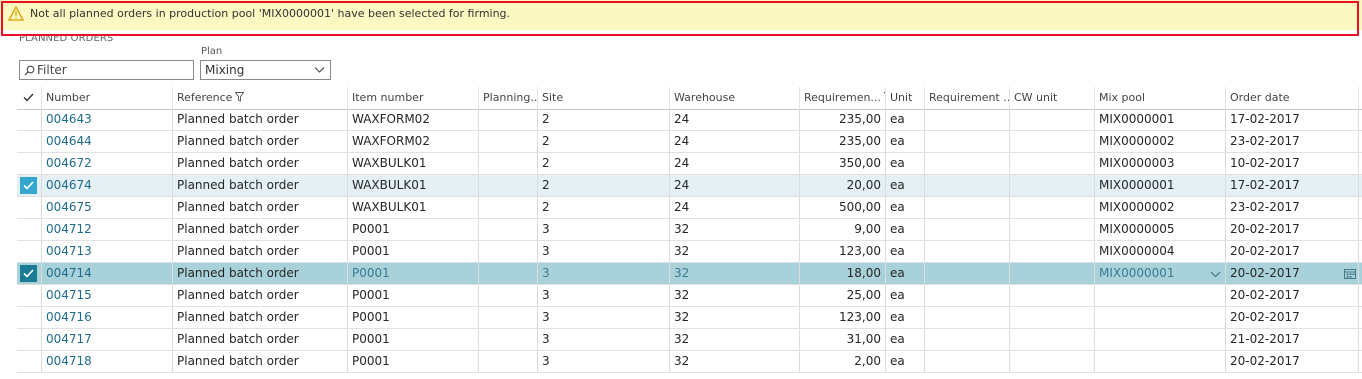  What do you see at coordinates (259, 141) in the screenshot?
I see `cell-reference: Planned batch order` at bounding box center [259, 141].